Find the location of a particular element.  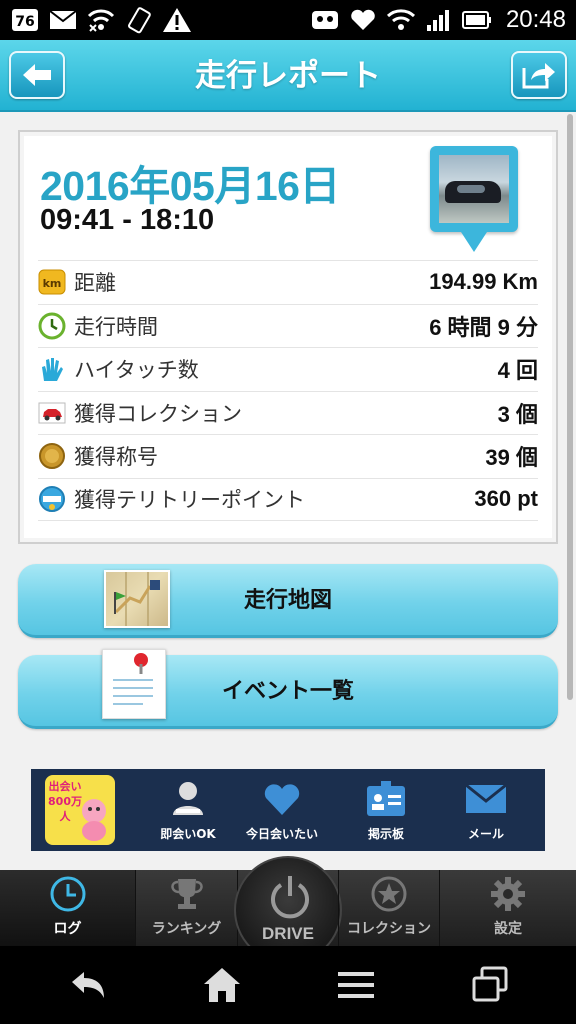

tab-log: ログ is located at coordinates (68, 908).